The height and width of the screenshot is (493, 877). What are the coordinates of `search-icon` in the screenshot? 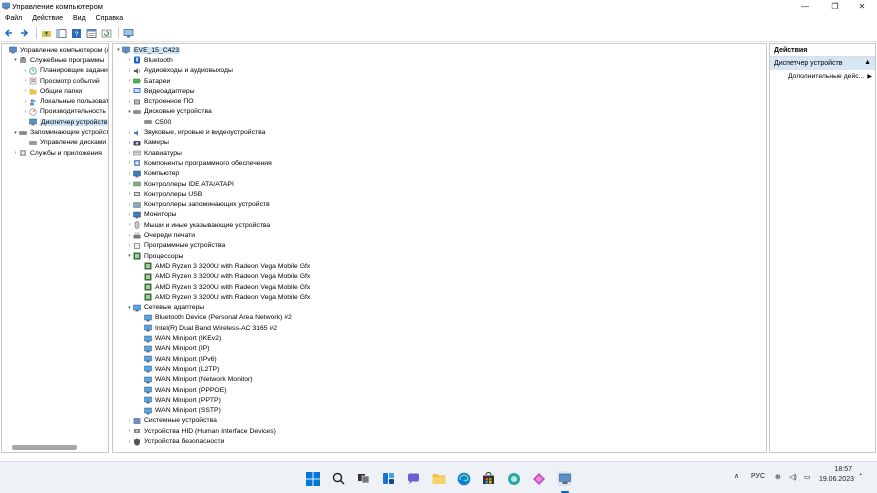 It's located at (338, 478).